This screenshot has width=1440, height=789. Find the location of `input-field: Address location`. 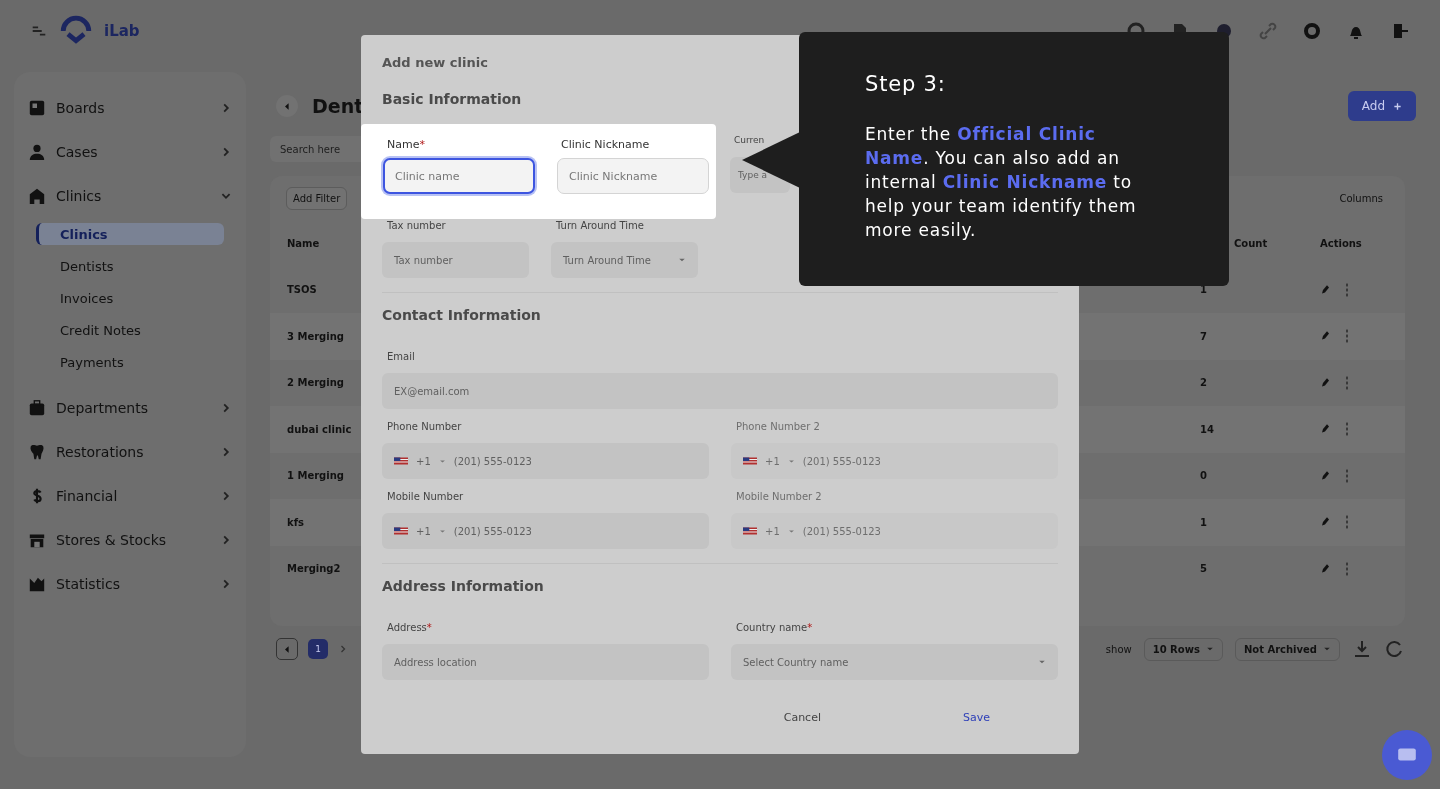

input-field: Address location is located at coordinates (545, 662).